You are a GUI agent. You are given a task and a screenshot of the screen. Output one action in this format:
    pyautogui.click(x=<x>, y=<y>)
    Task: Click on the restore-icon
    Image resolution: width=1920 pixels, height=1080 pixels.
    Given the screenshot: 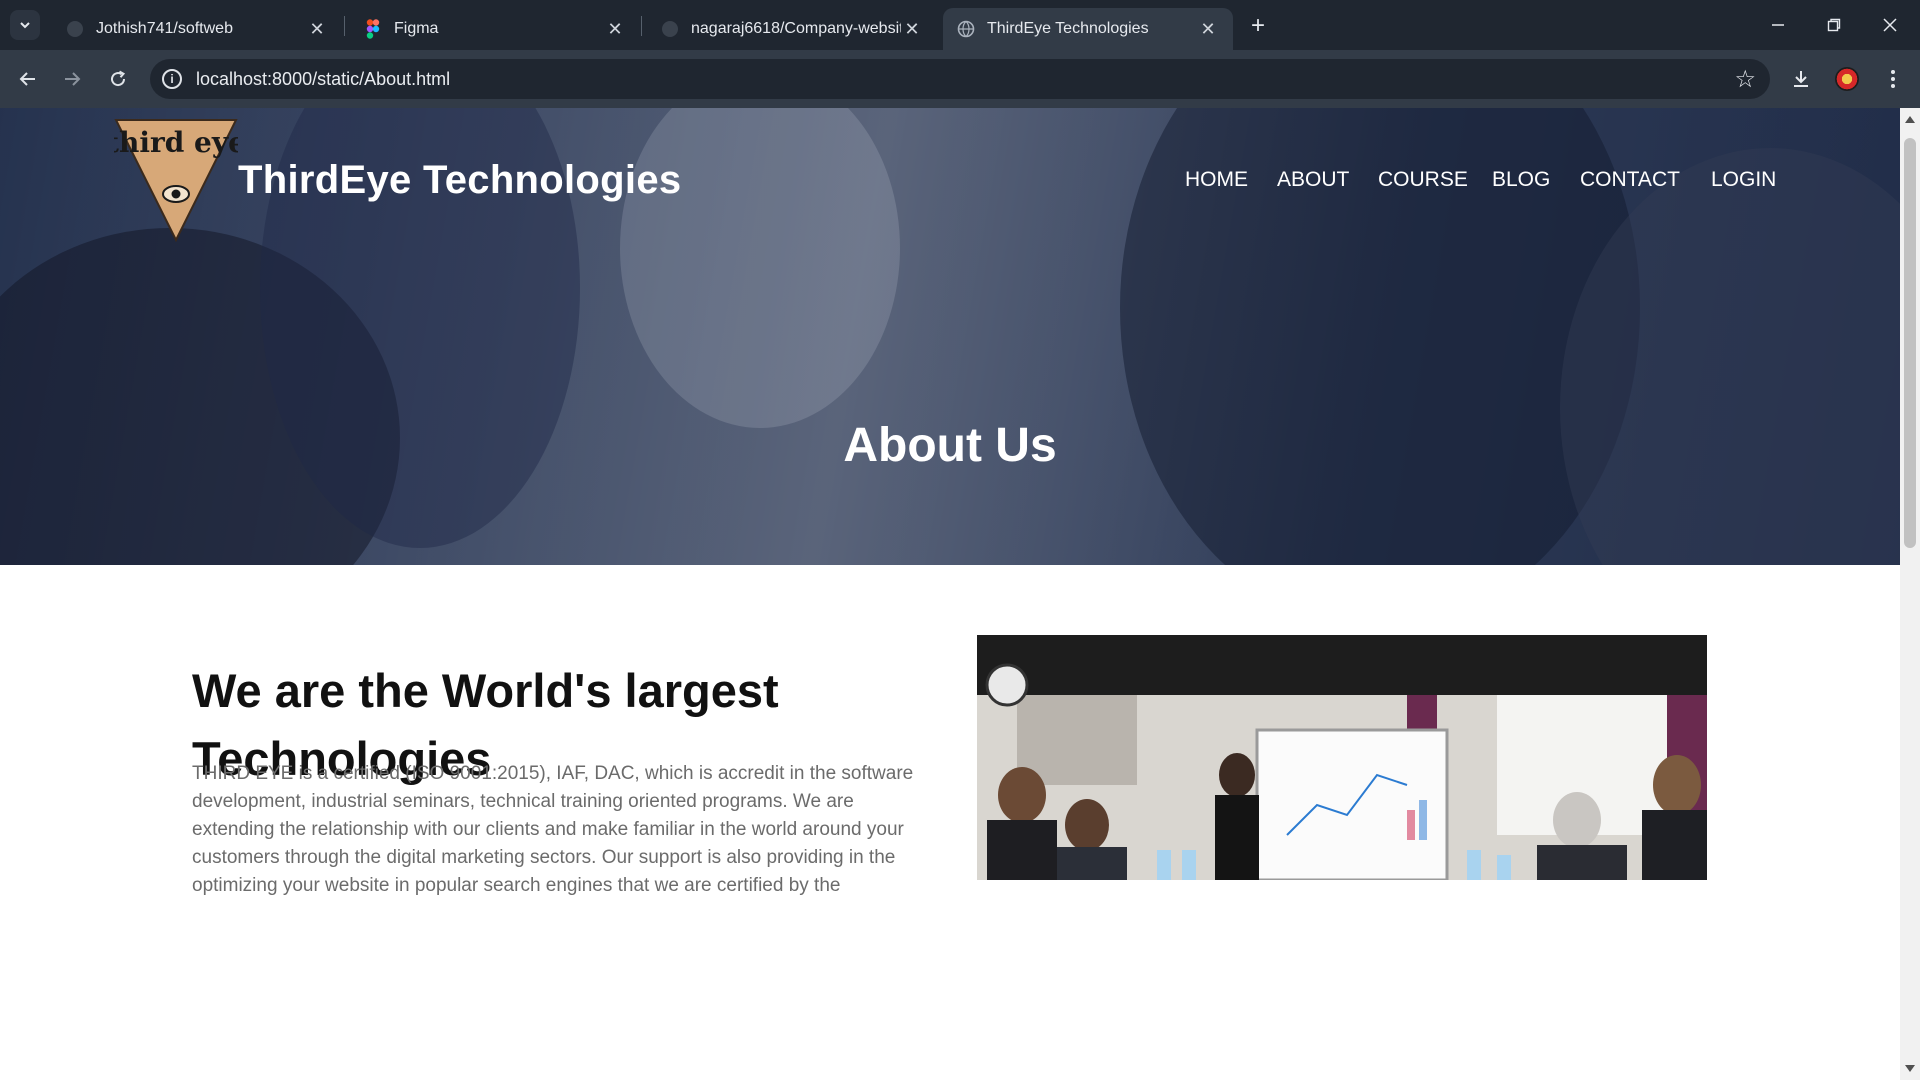 What is the action you would take?
    pyautogui.click(x=1834, y=25)
    